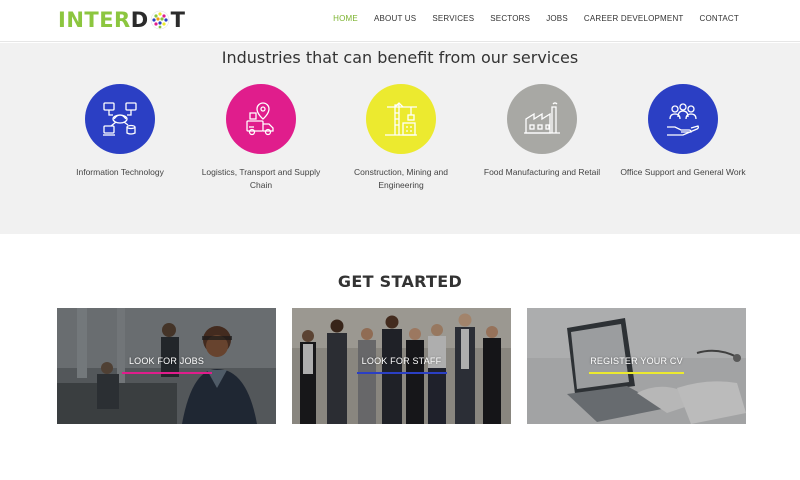 This screenshot has width=800, height=480. I want to click on nav-jobs: JOBS, so click(557, 18).